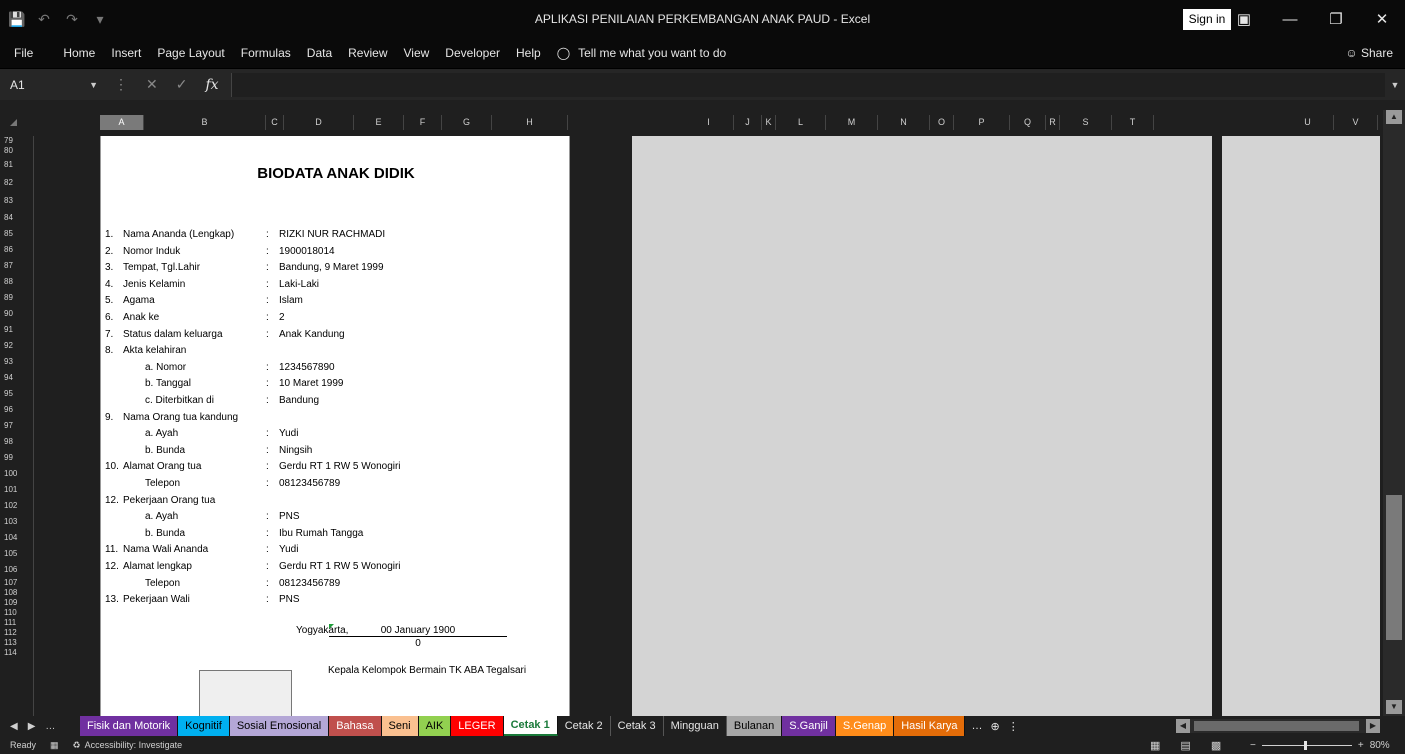  Describe the element at coordinates (1394, 413) in the screenshot. I see `vertical-scrollbar: ▲ ▼` at that location.